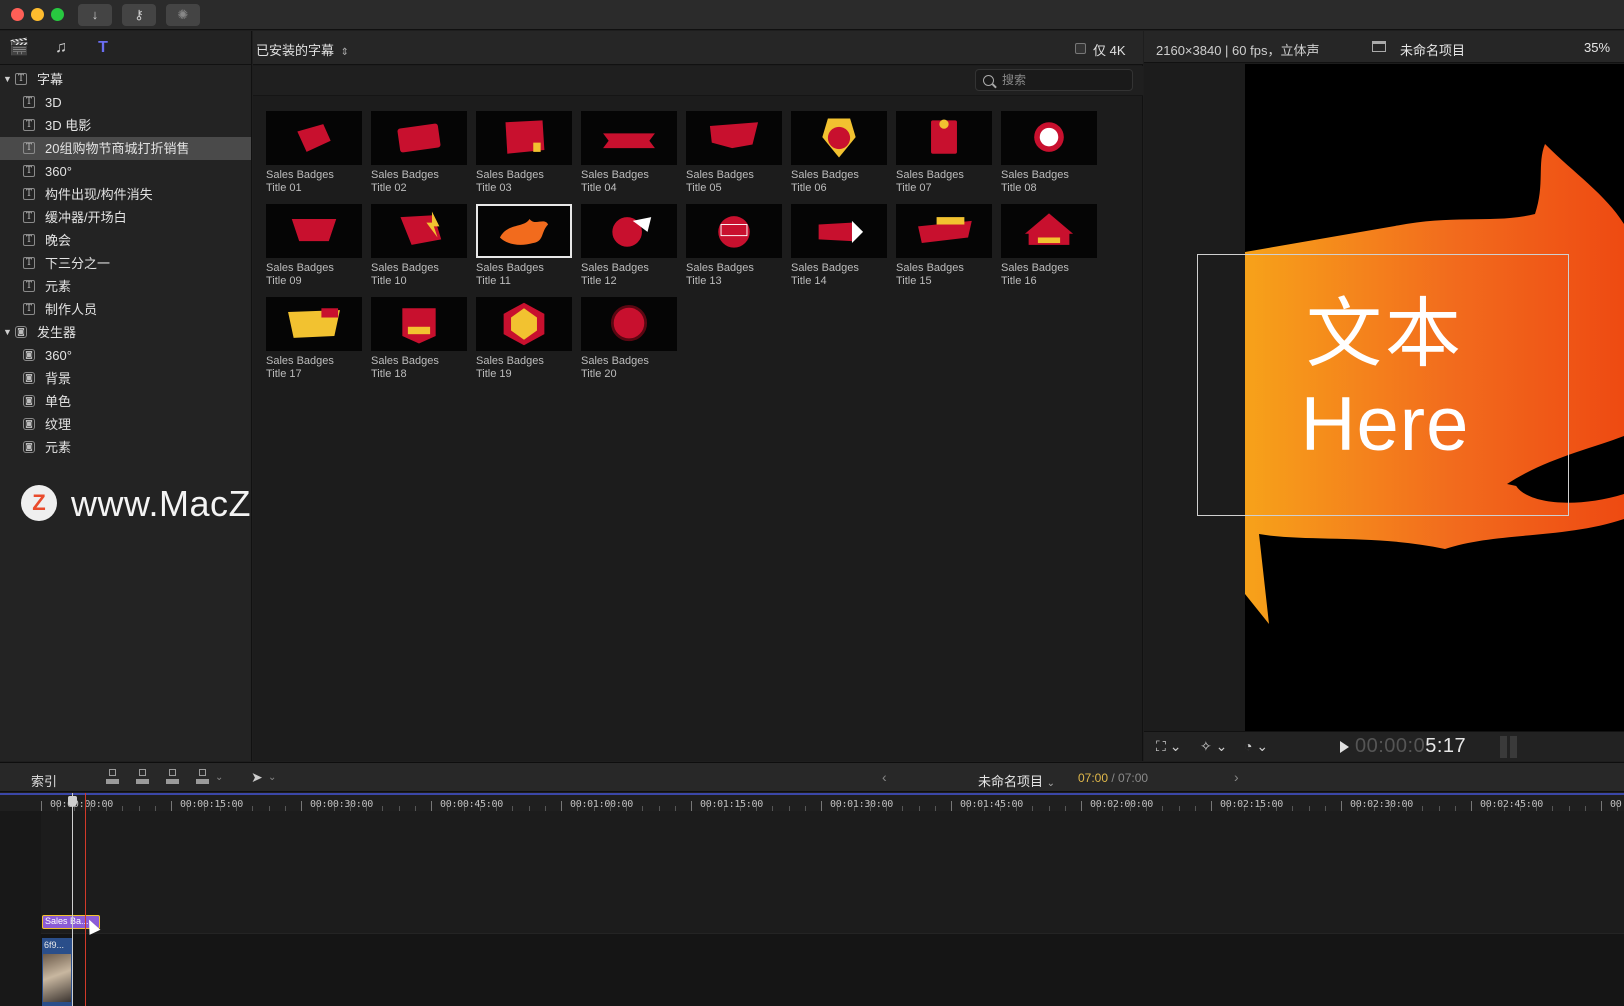 The height and width of the screenshot is (1006, 1624). I want to click on play-button, so click(1344, 747).